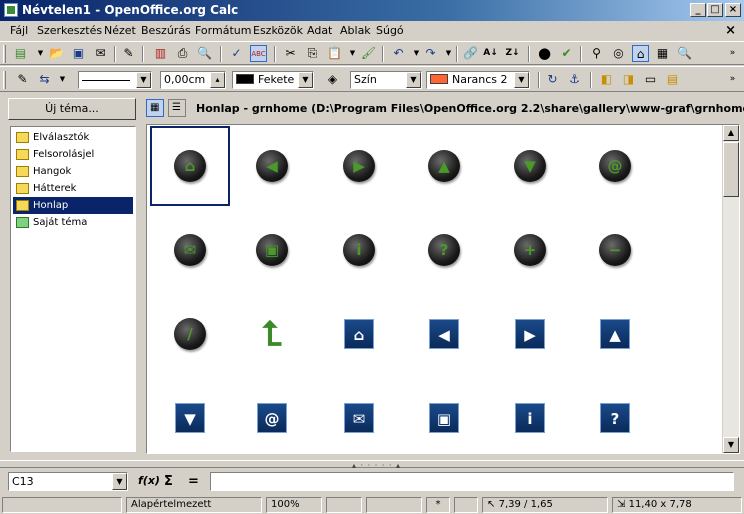  I want to click on paste-dropdown-icon: ▼, so click(352, 53).